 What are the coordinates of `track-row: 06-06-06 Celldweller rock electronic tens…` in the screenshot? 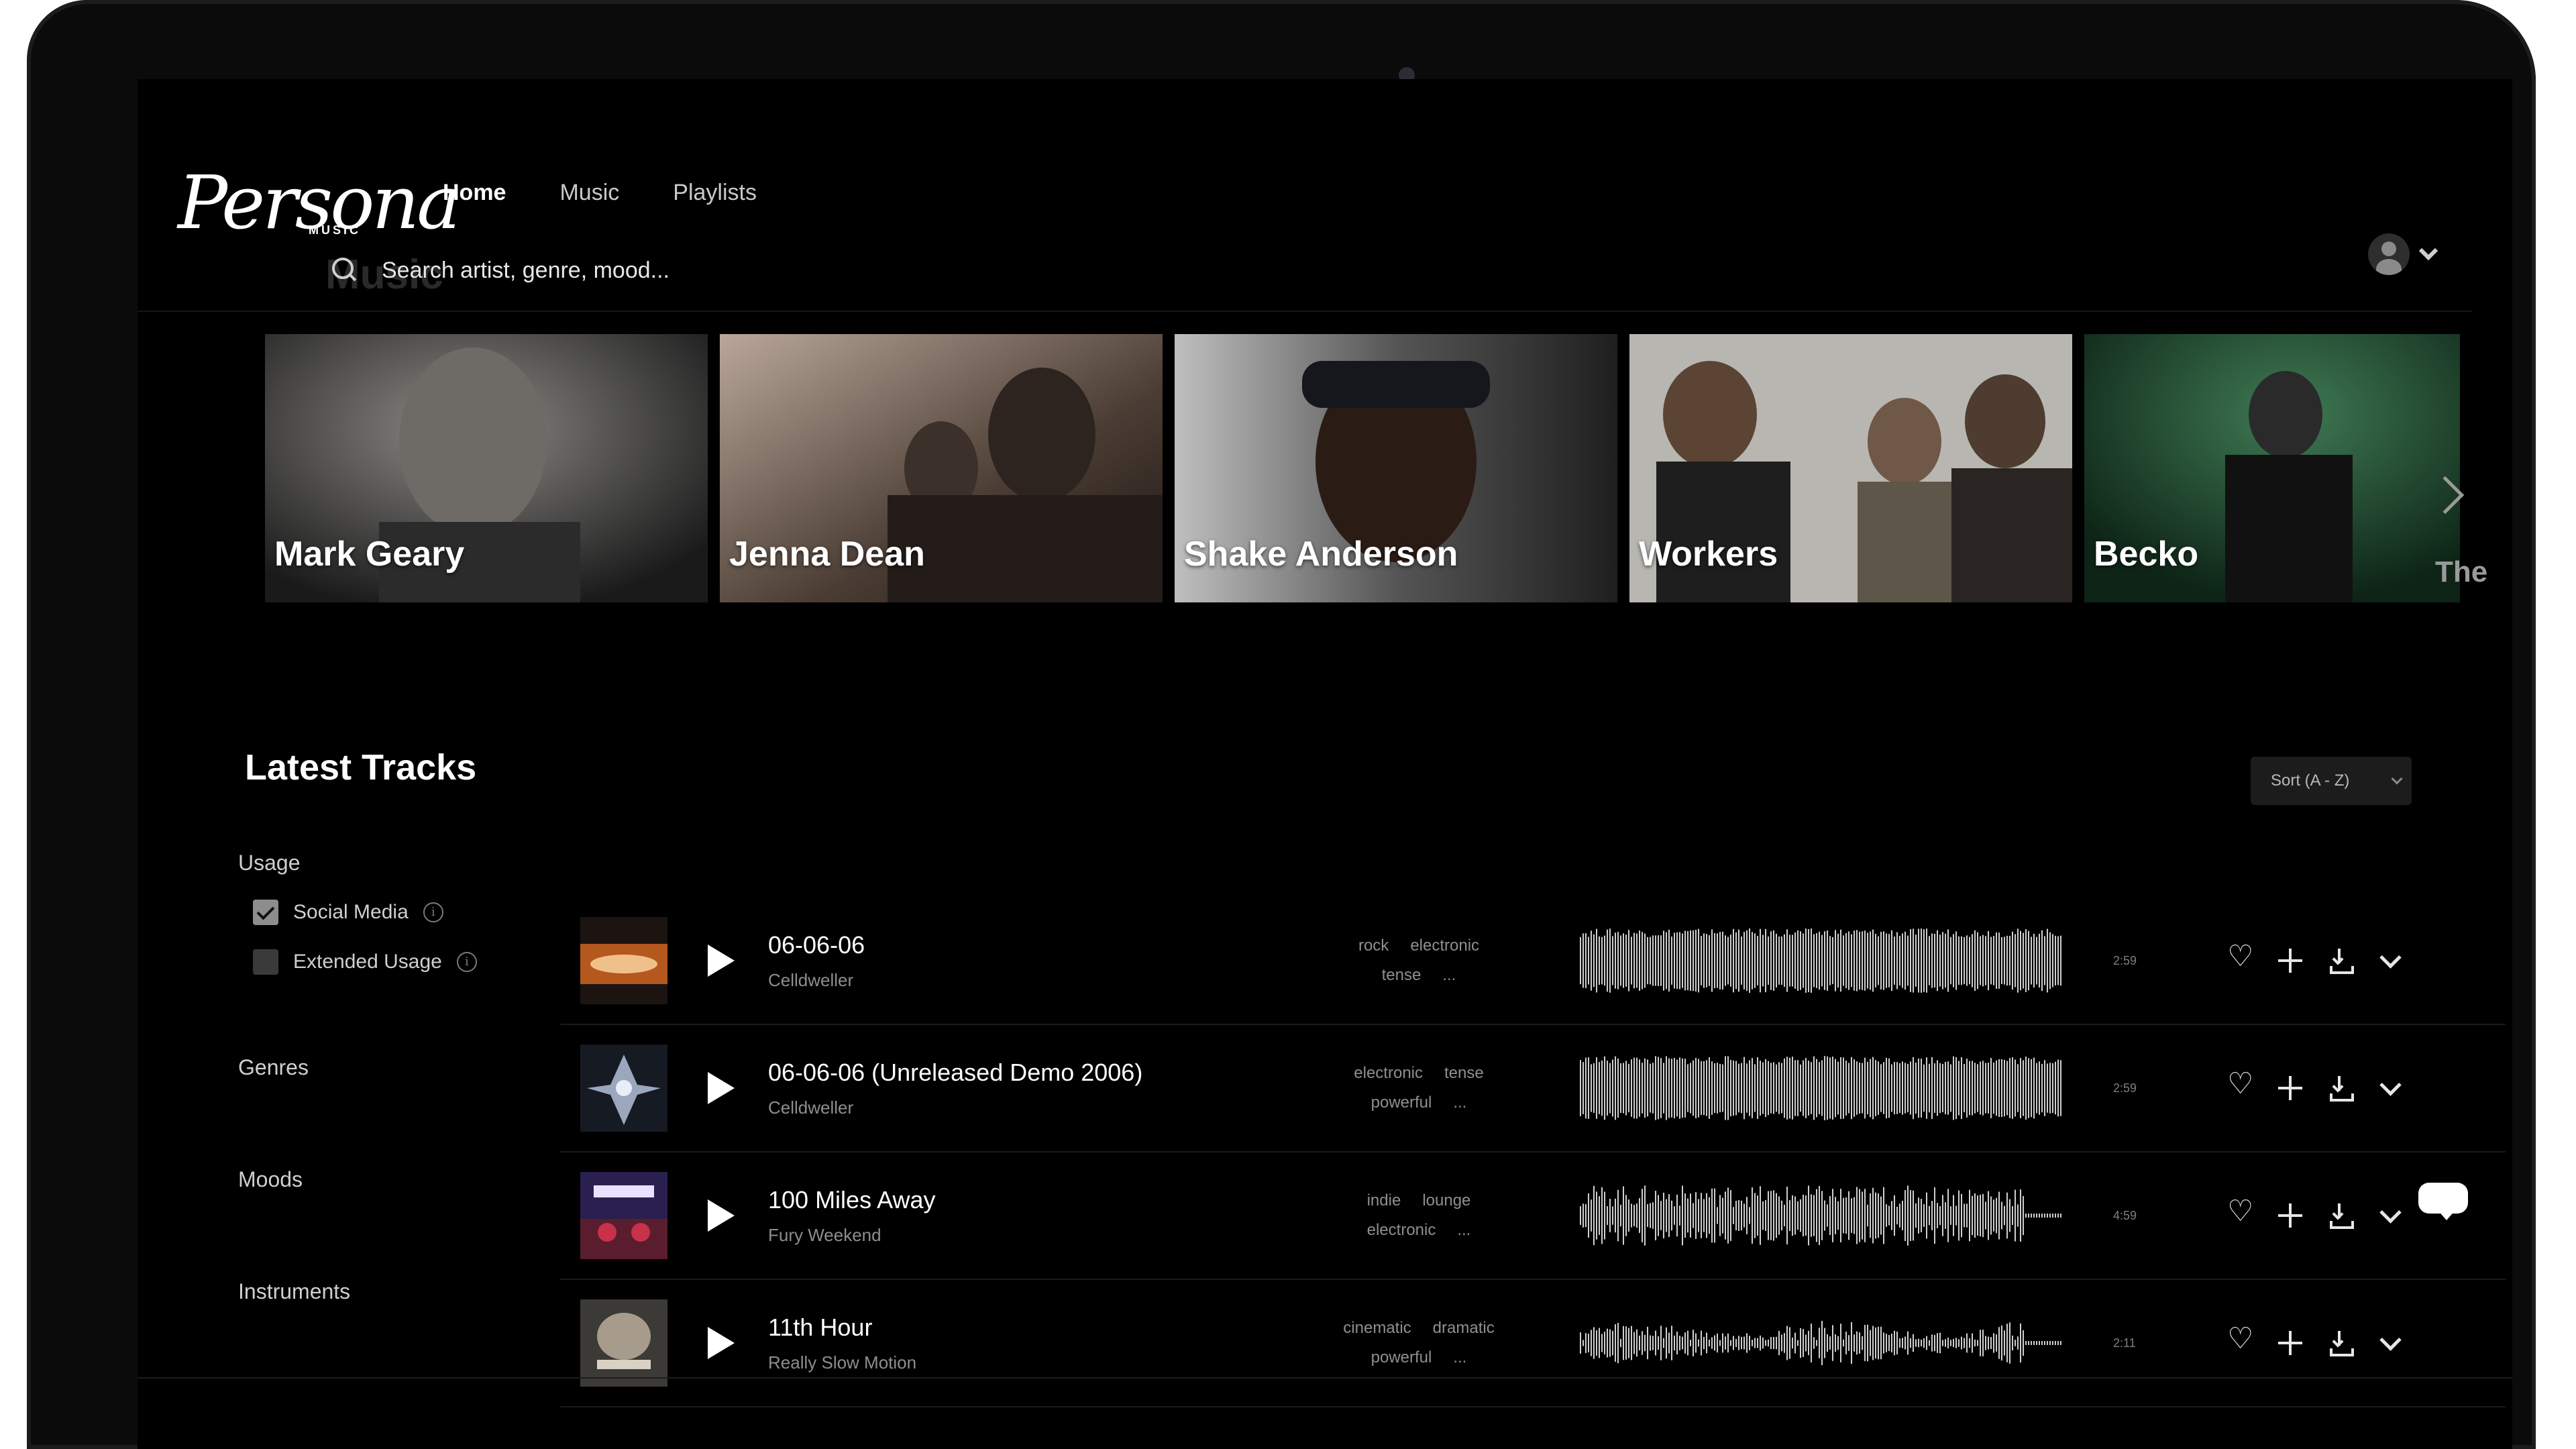 It's located at (1533, 961).